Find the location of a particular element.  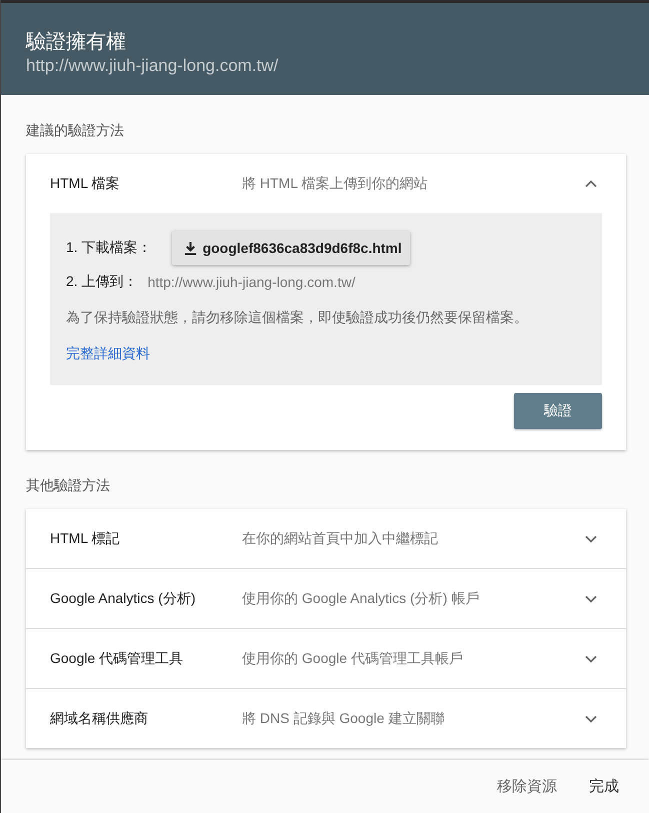

method-row: HTML 檔案 將 HTML 檔案上傳到你的網站 is located at coordinates (326, 183).